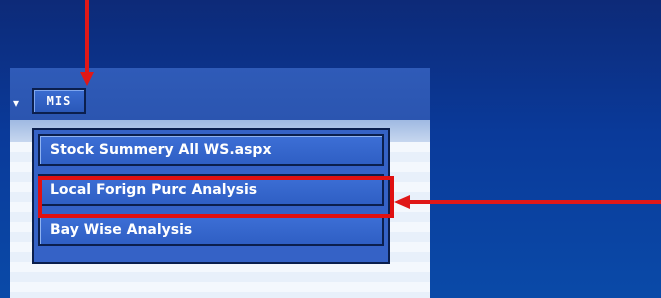 This screenshot has width=661, height=298. Describe the element at coordinates (59, 101) in the screenshot. I see `mis-menu-button: MIS` at that location.